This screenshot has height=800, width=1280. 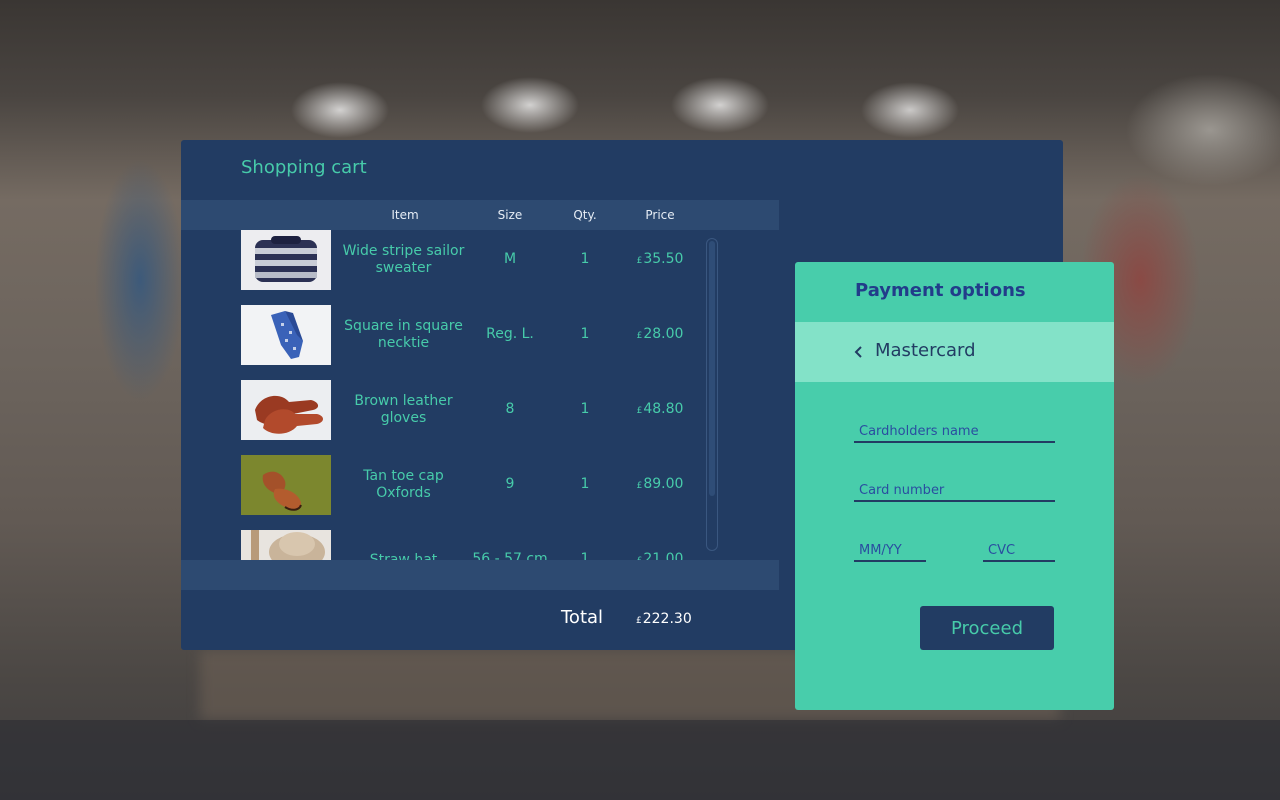 I want to click on expiry-date-field, so click(x=890, y=551).